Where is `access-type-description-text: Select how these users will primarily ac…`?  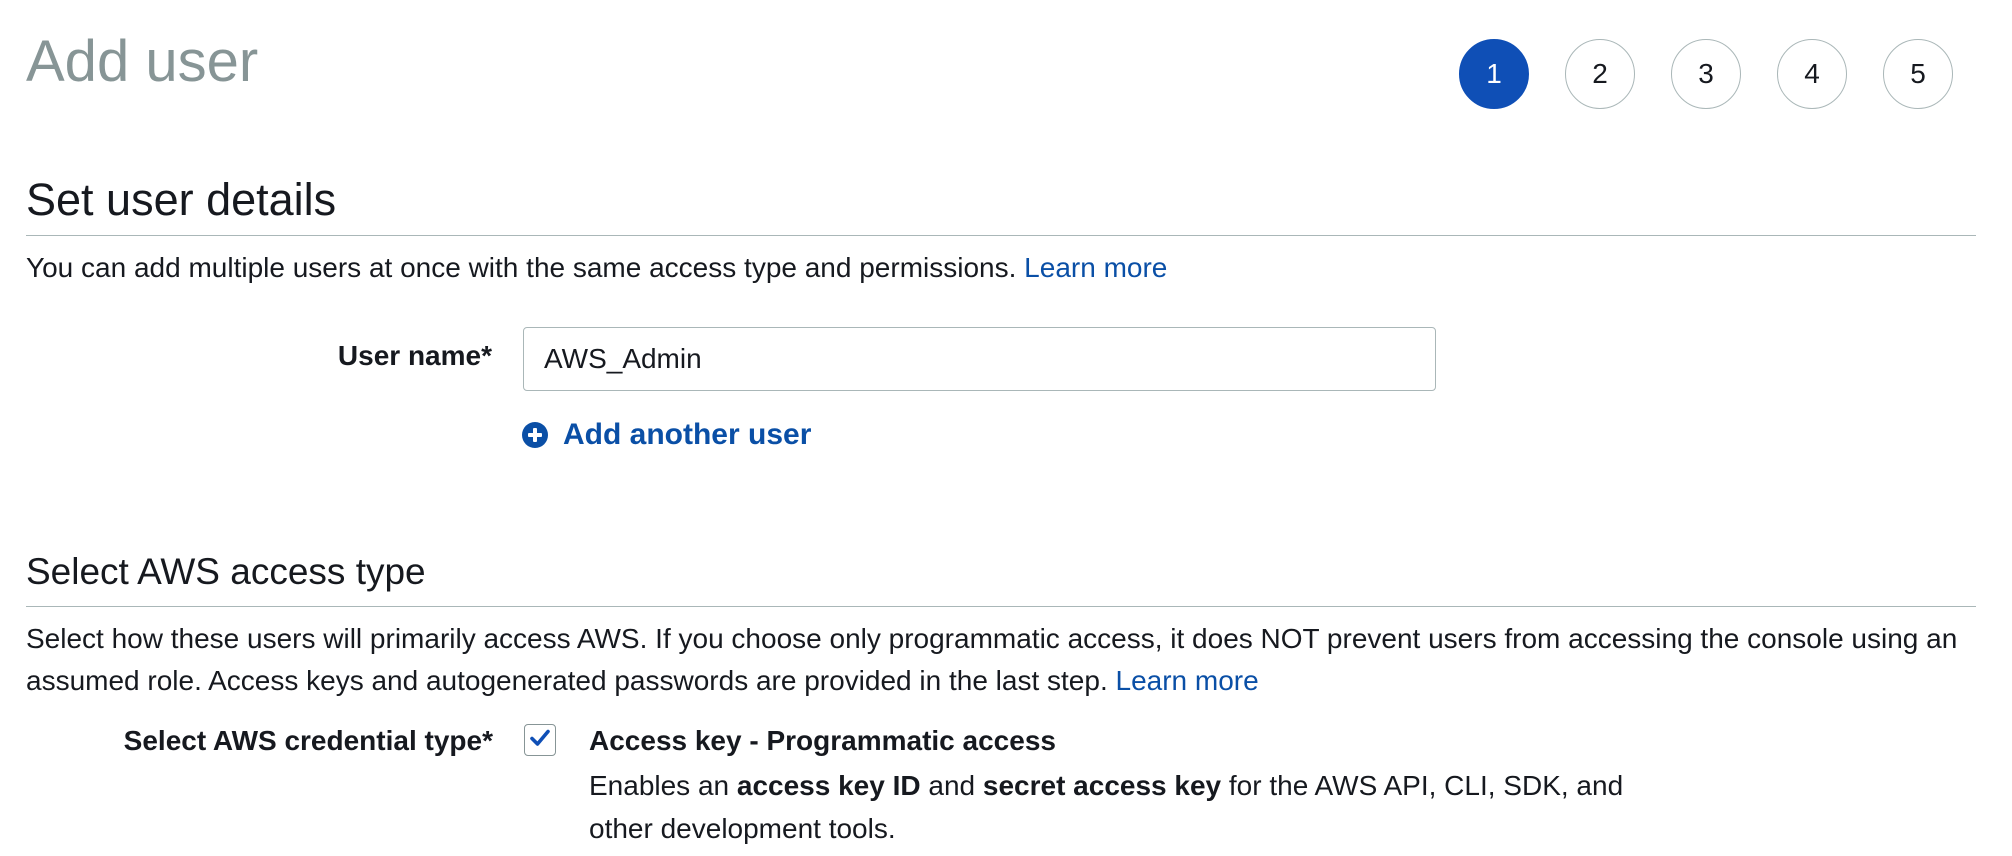 access-type-description-text: Select how these users will primarily ac… is located at coordinates (992, 659).